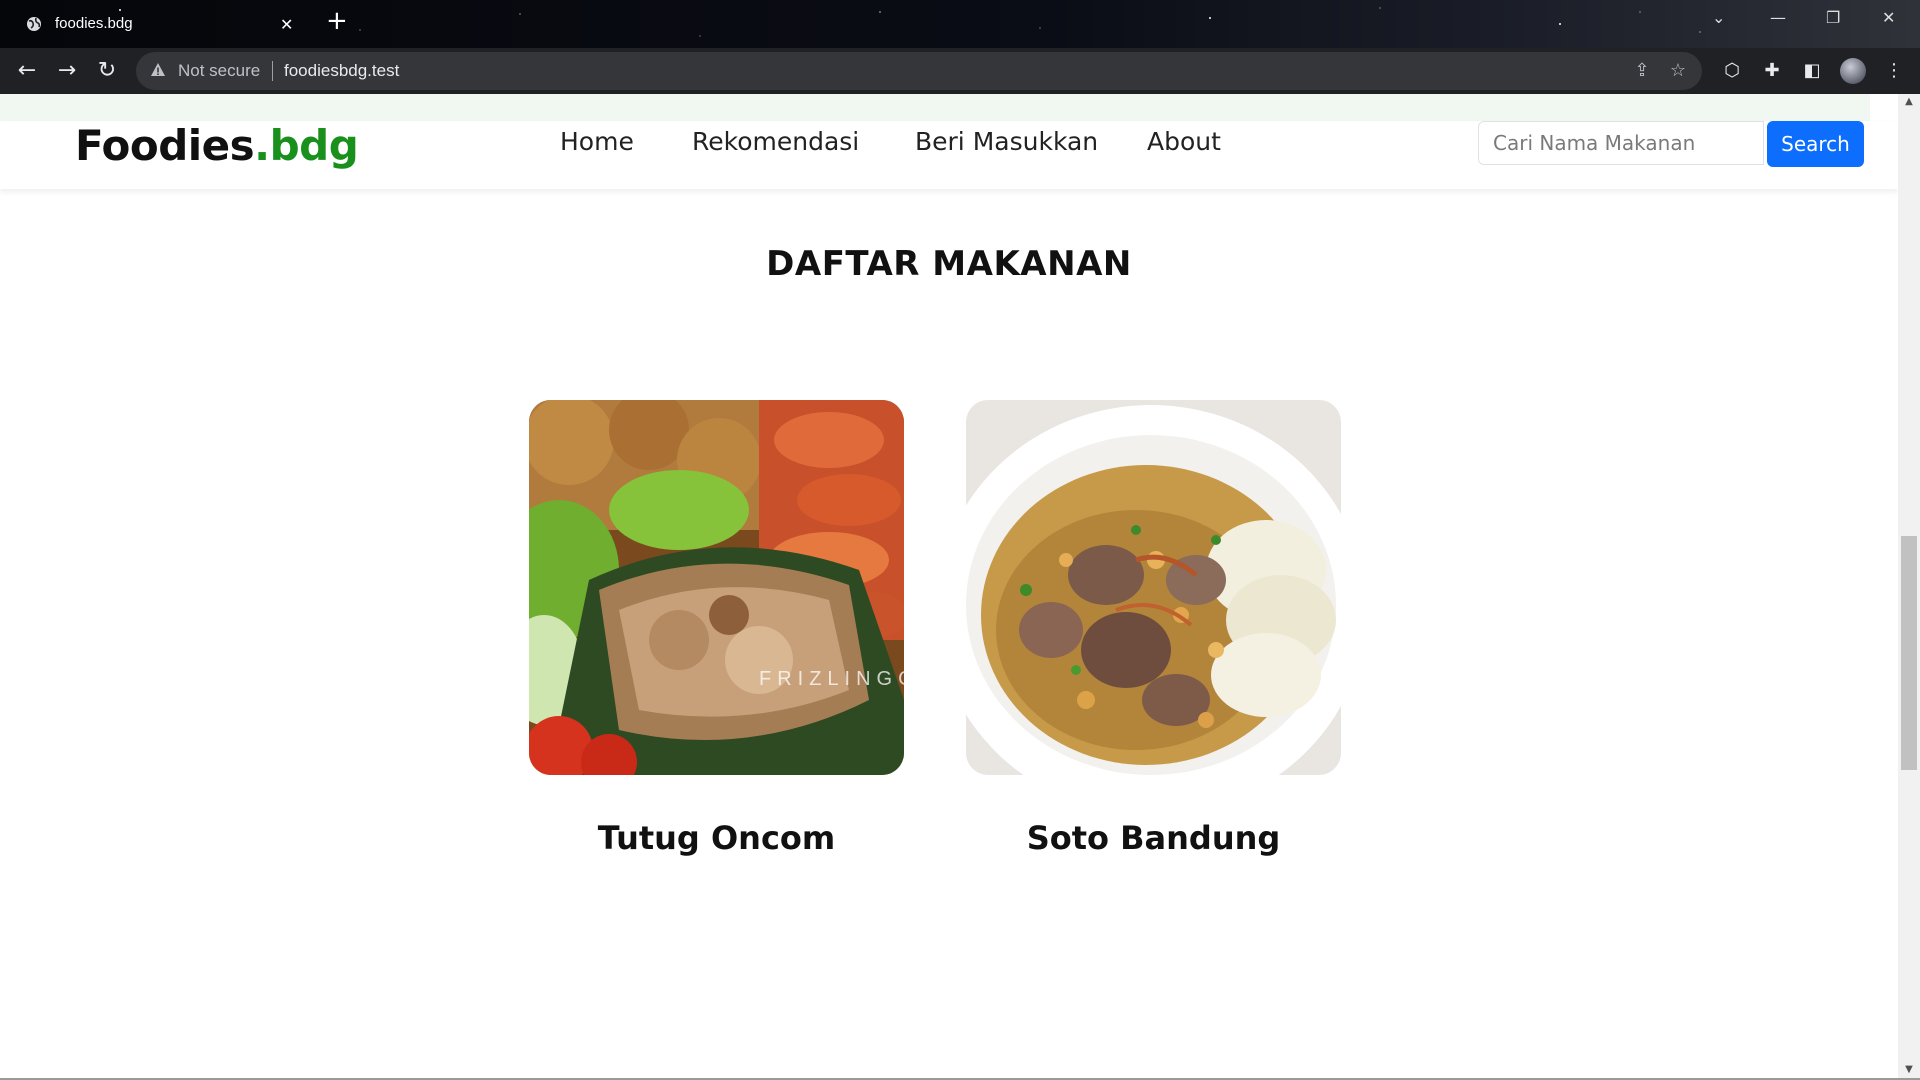 The width and height of the screenshot is (1920, 1080). I want to click on browser-tab-strip: foodies.bdg ✕ + ⌄ — ❐ ✕, so click(960, 24).